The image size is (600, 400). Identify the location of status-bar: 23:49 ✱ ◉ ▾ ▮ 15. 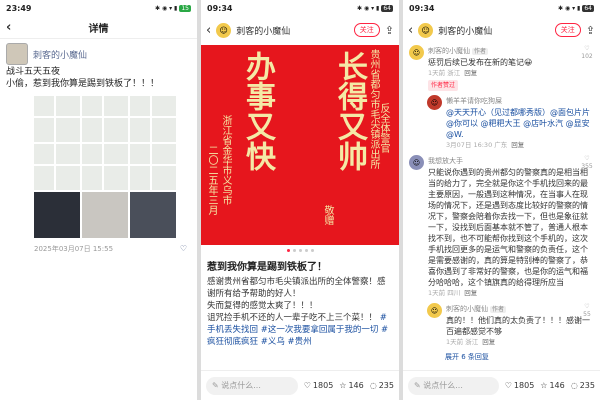
(98, 8).